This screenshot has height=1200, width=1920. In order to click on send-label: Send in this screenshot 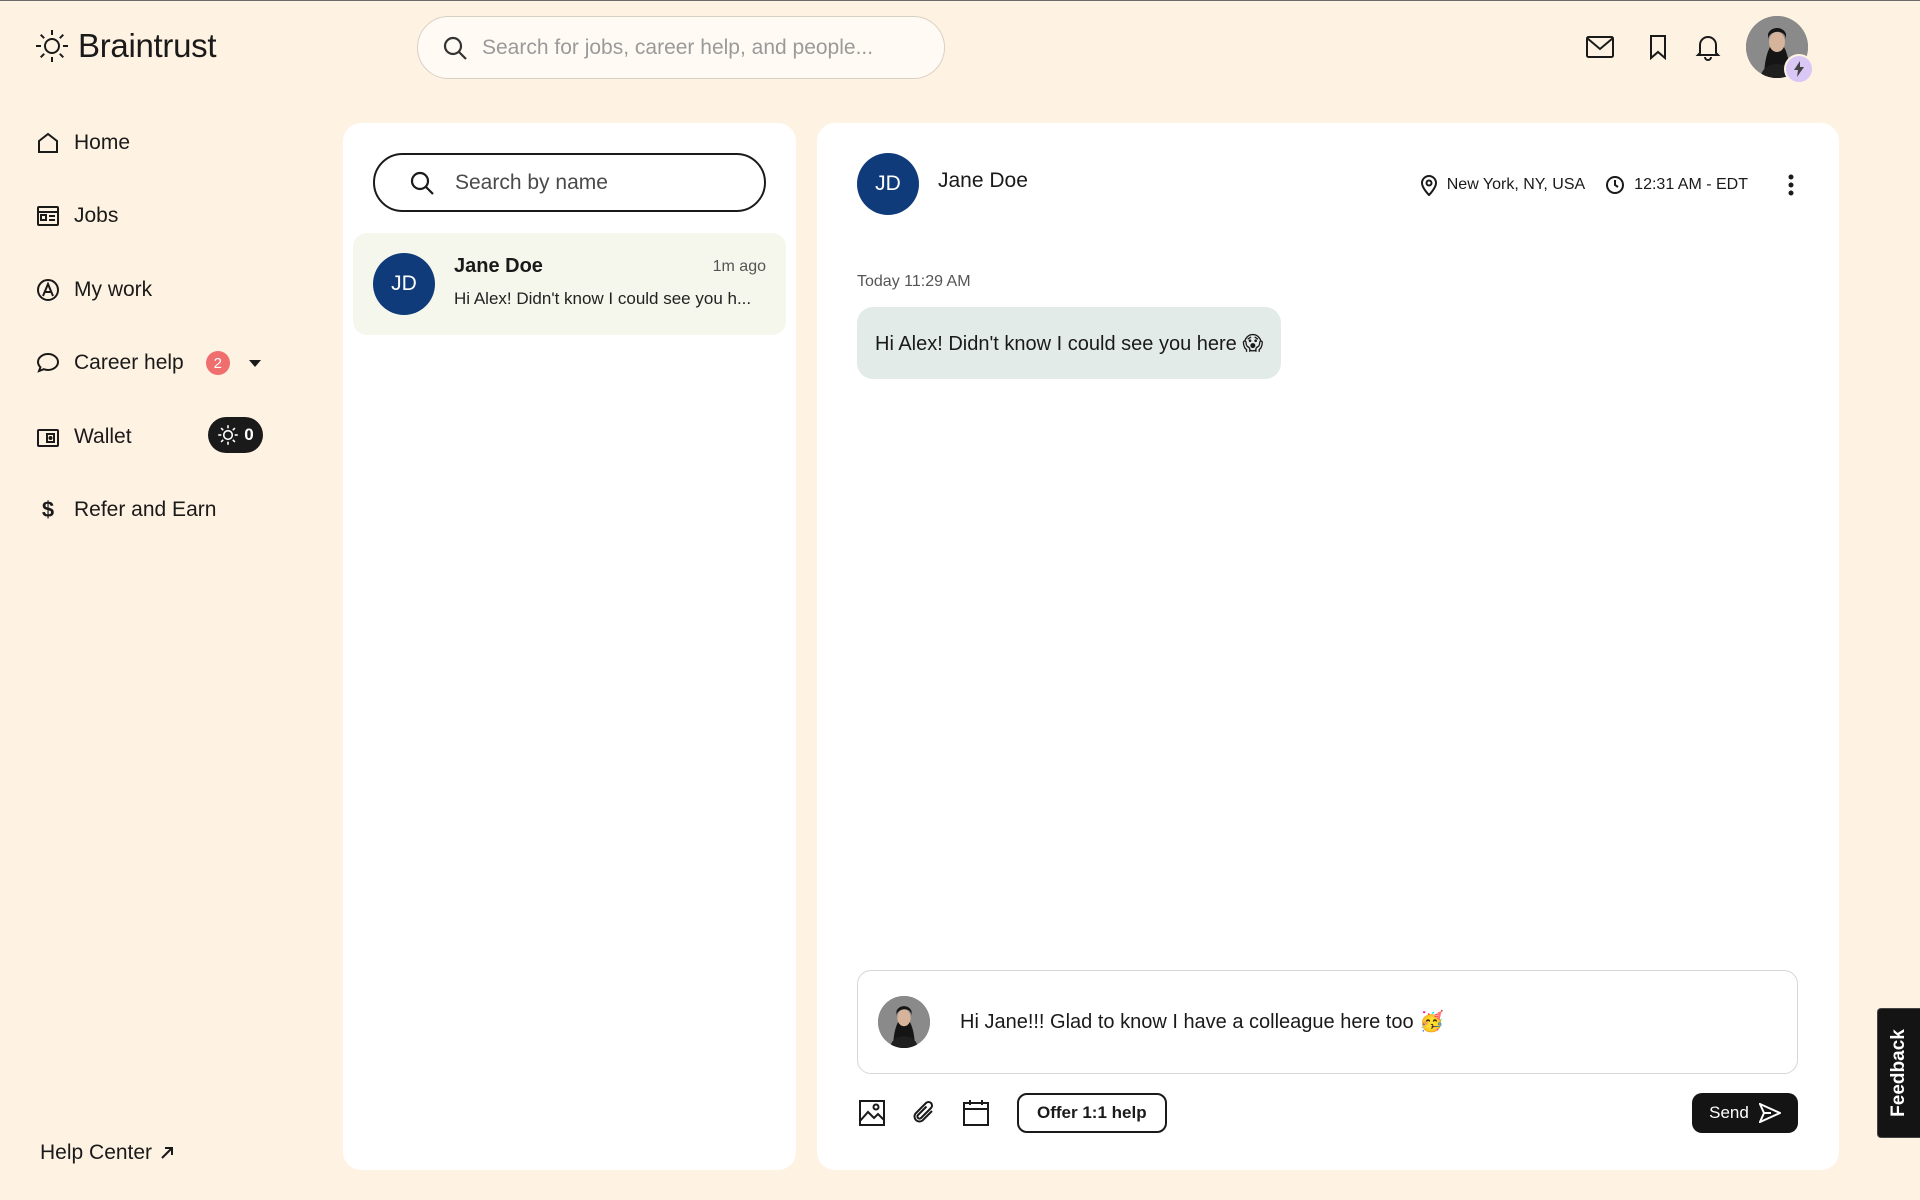, I will do `click(1729, 1112)`.